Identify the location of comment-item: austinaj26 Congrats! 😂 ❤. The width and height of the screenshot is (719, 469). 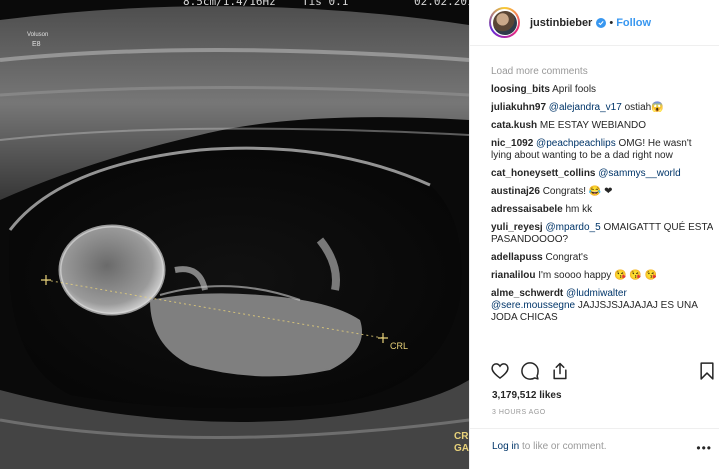
(602, 192).